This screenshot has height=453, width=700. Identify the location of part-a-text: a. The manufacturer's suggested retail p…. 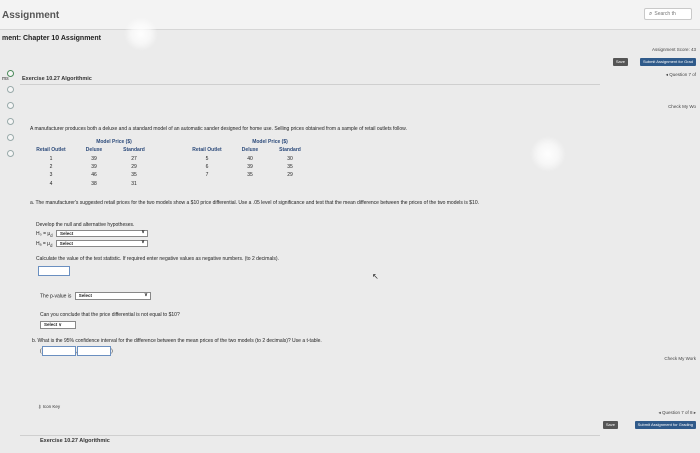
(254, 203).